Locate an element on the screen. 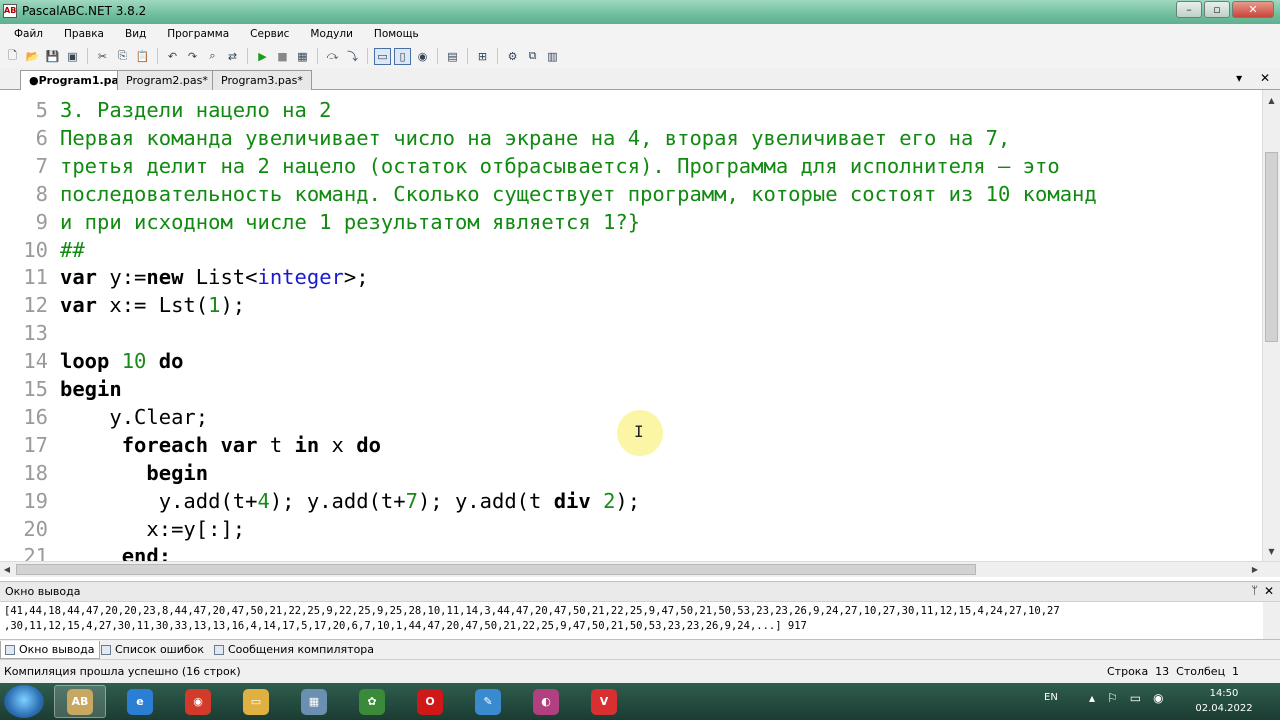  taskbar-app: ◉ is located at coordinates (198, 701).